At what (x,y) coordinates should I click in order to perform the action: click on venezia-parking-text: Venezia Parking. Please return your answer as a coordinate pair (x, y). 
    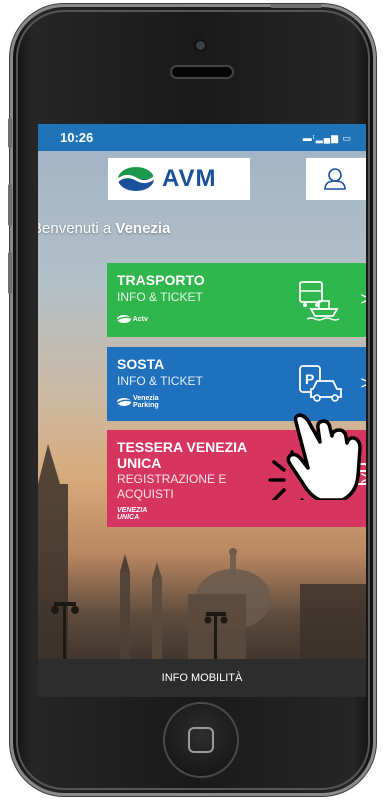
    Looking at the image, I should click on (145, 402).